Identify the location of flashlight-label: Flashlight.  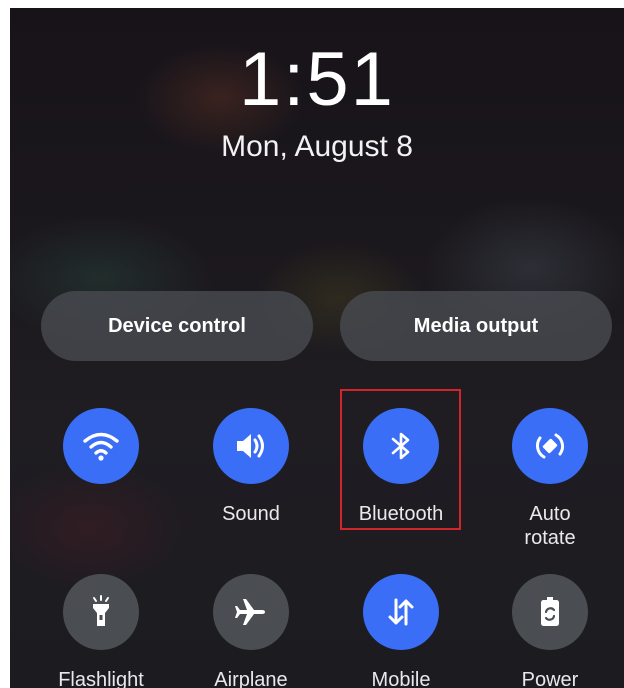
(101, 678).